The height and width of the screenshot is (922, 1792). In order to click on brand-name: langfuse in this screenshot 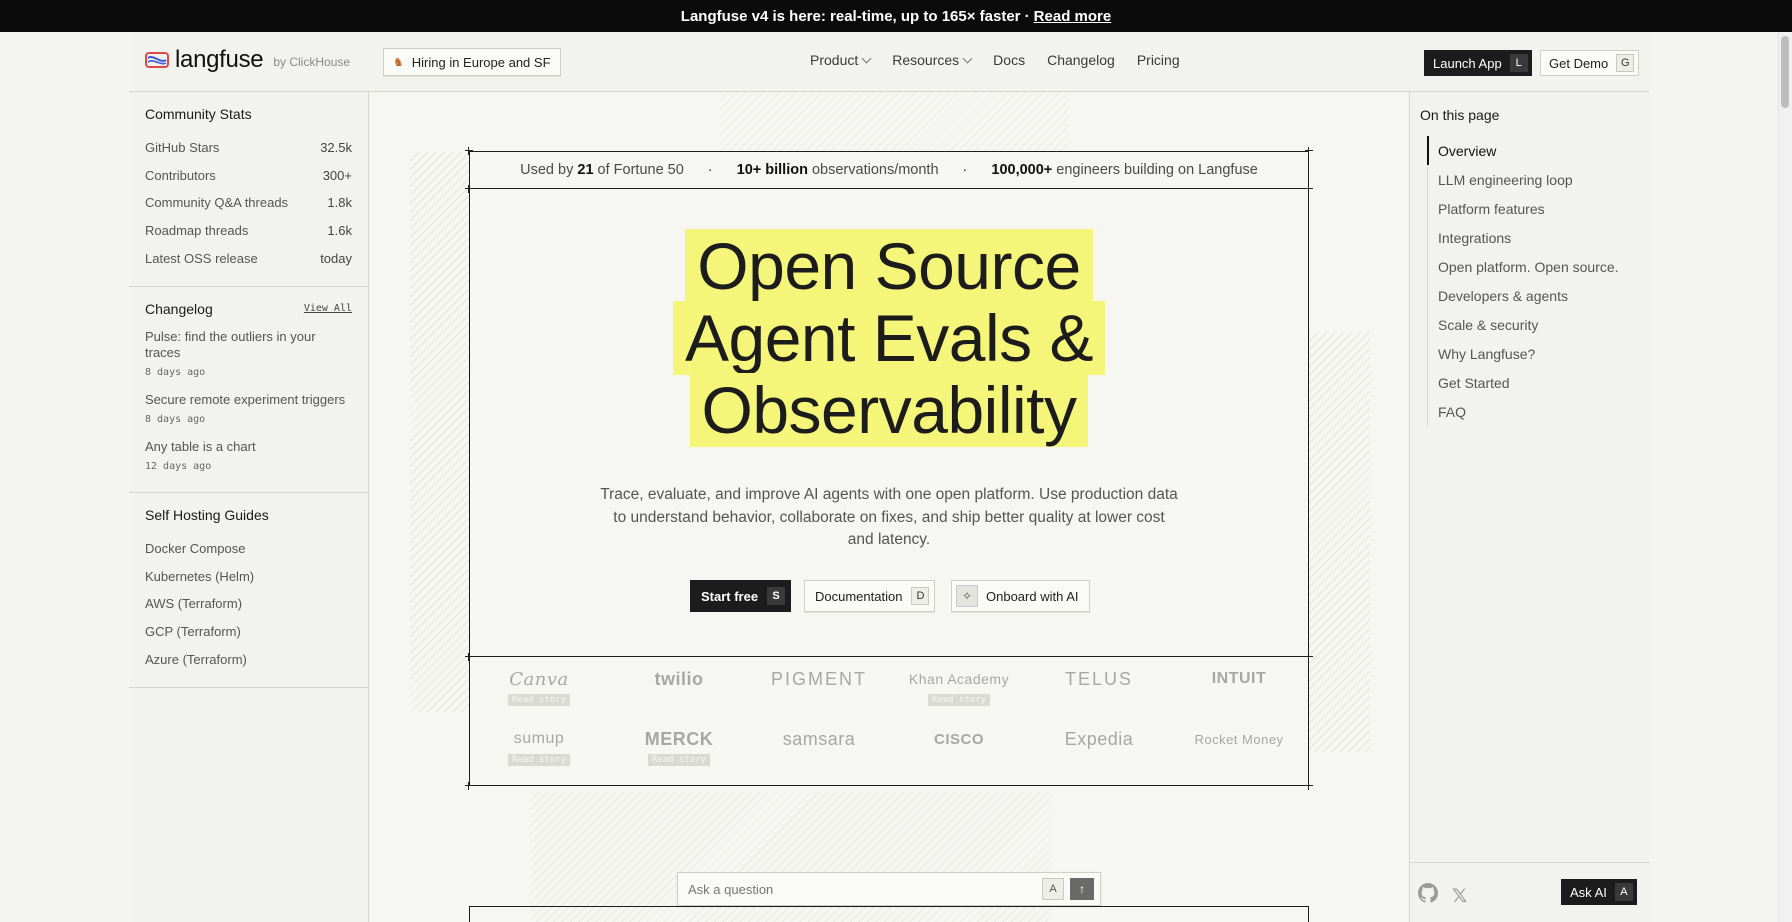, I will do `click(219, 59)`.